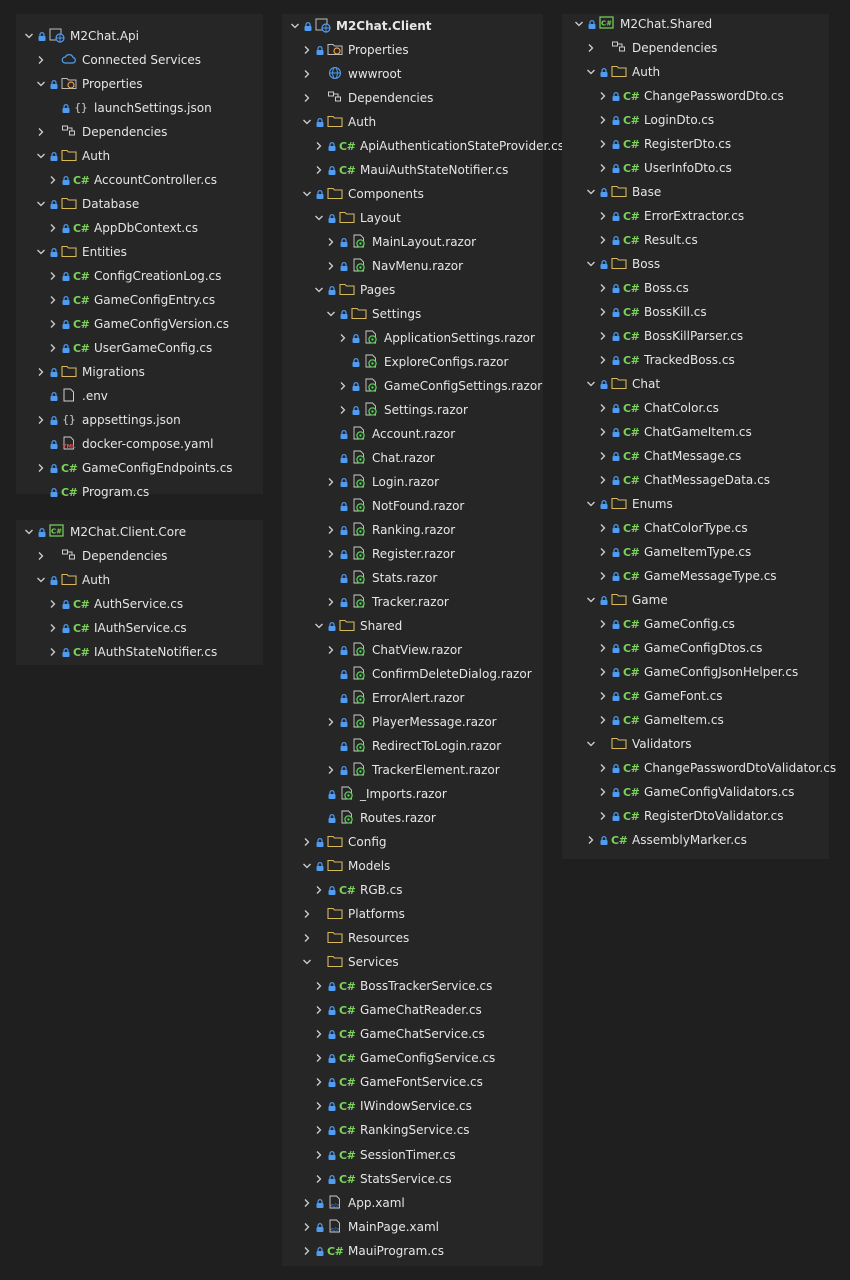 The image size is (850, 1280). Describe the element at coordinates (412, 218) in the screenshot. I see `tree-folder-row: Layout` at that location.